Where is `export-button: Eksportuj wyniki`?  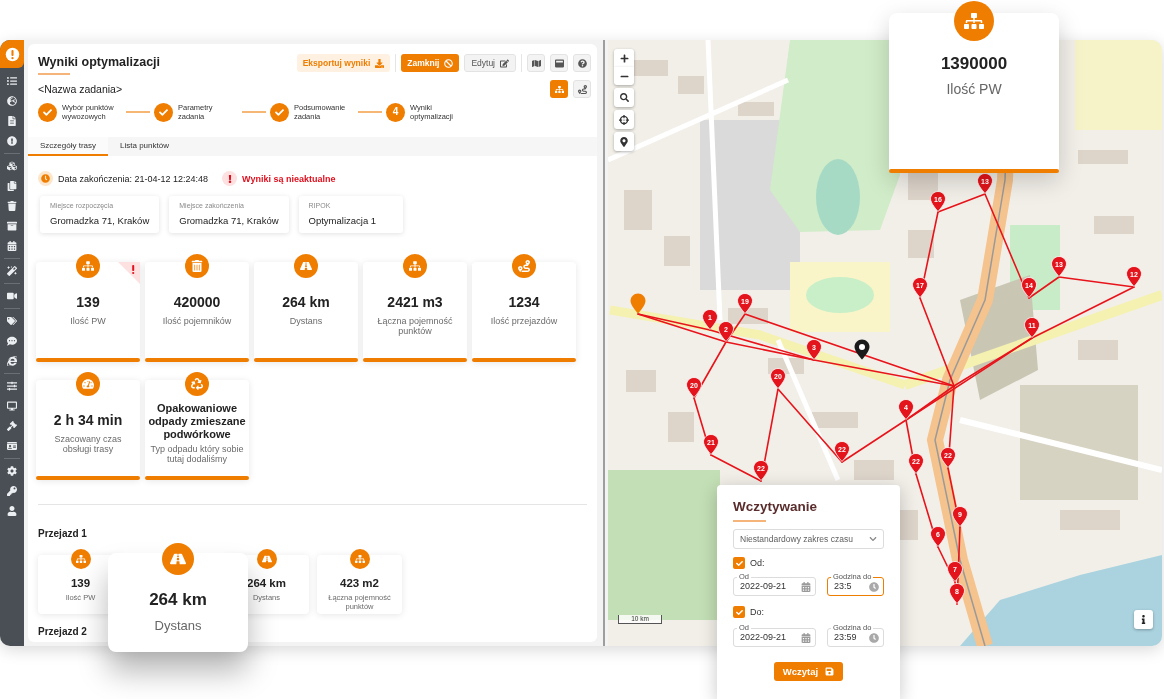 export-button: Eksportuj wyniki is located at coordinates (343, 63).